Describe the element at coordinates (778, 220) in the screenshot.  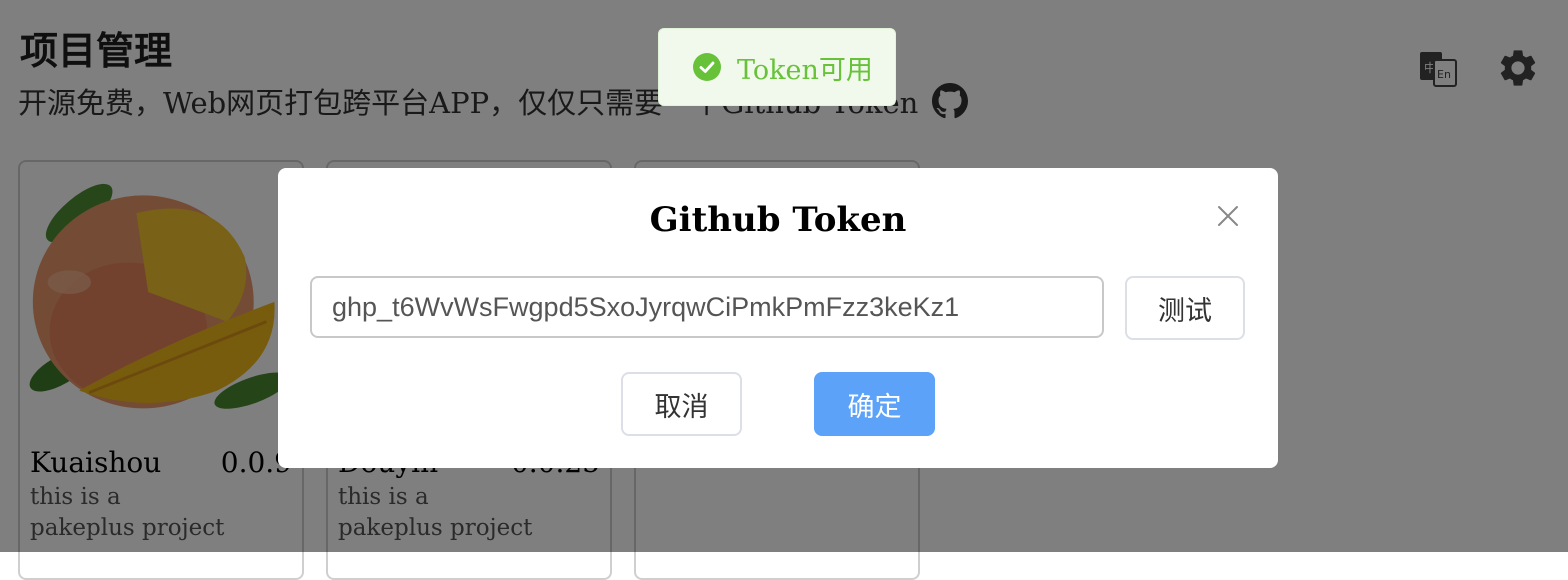
I see `dialog-title: Github Token` at that location.